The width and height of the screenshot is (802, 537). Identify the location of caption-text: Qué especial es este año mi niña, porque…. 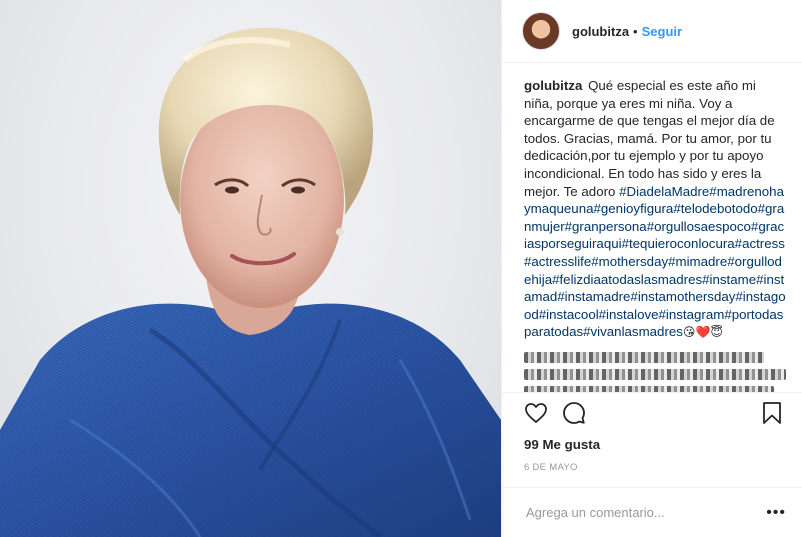
(649, 138).